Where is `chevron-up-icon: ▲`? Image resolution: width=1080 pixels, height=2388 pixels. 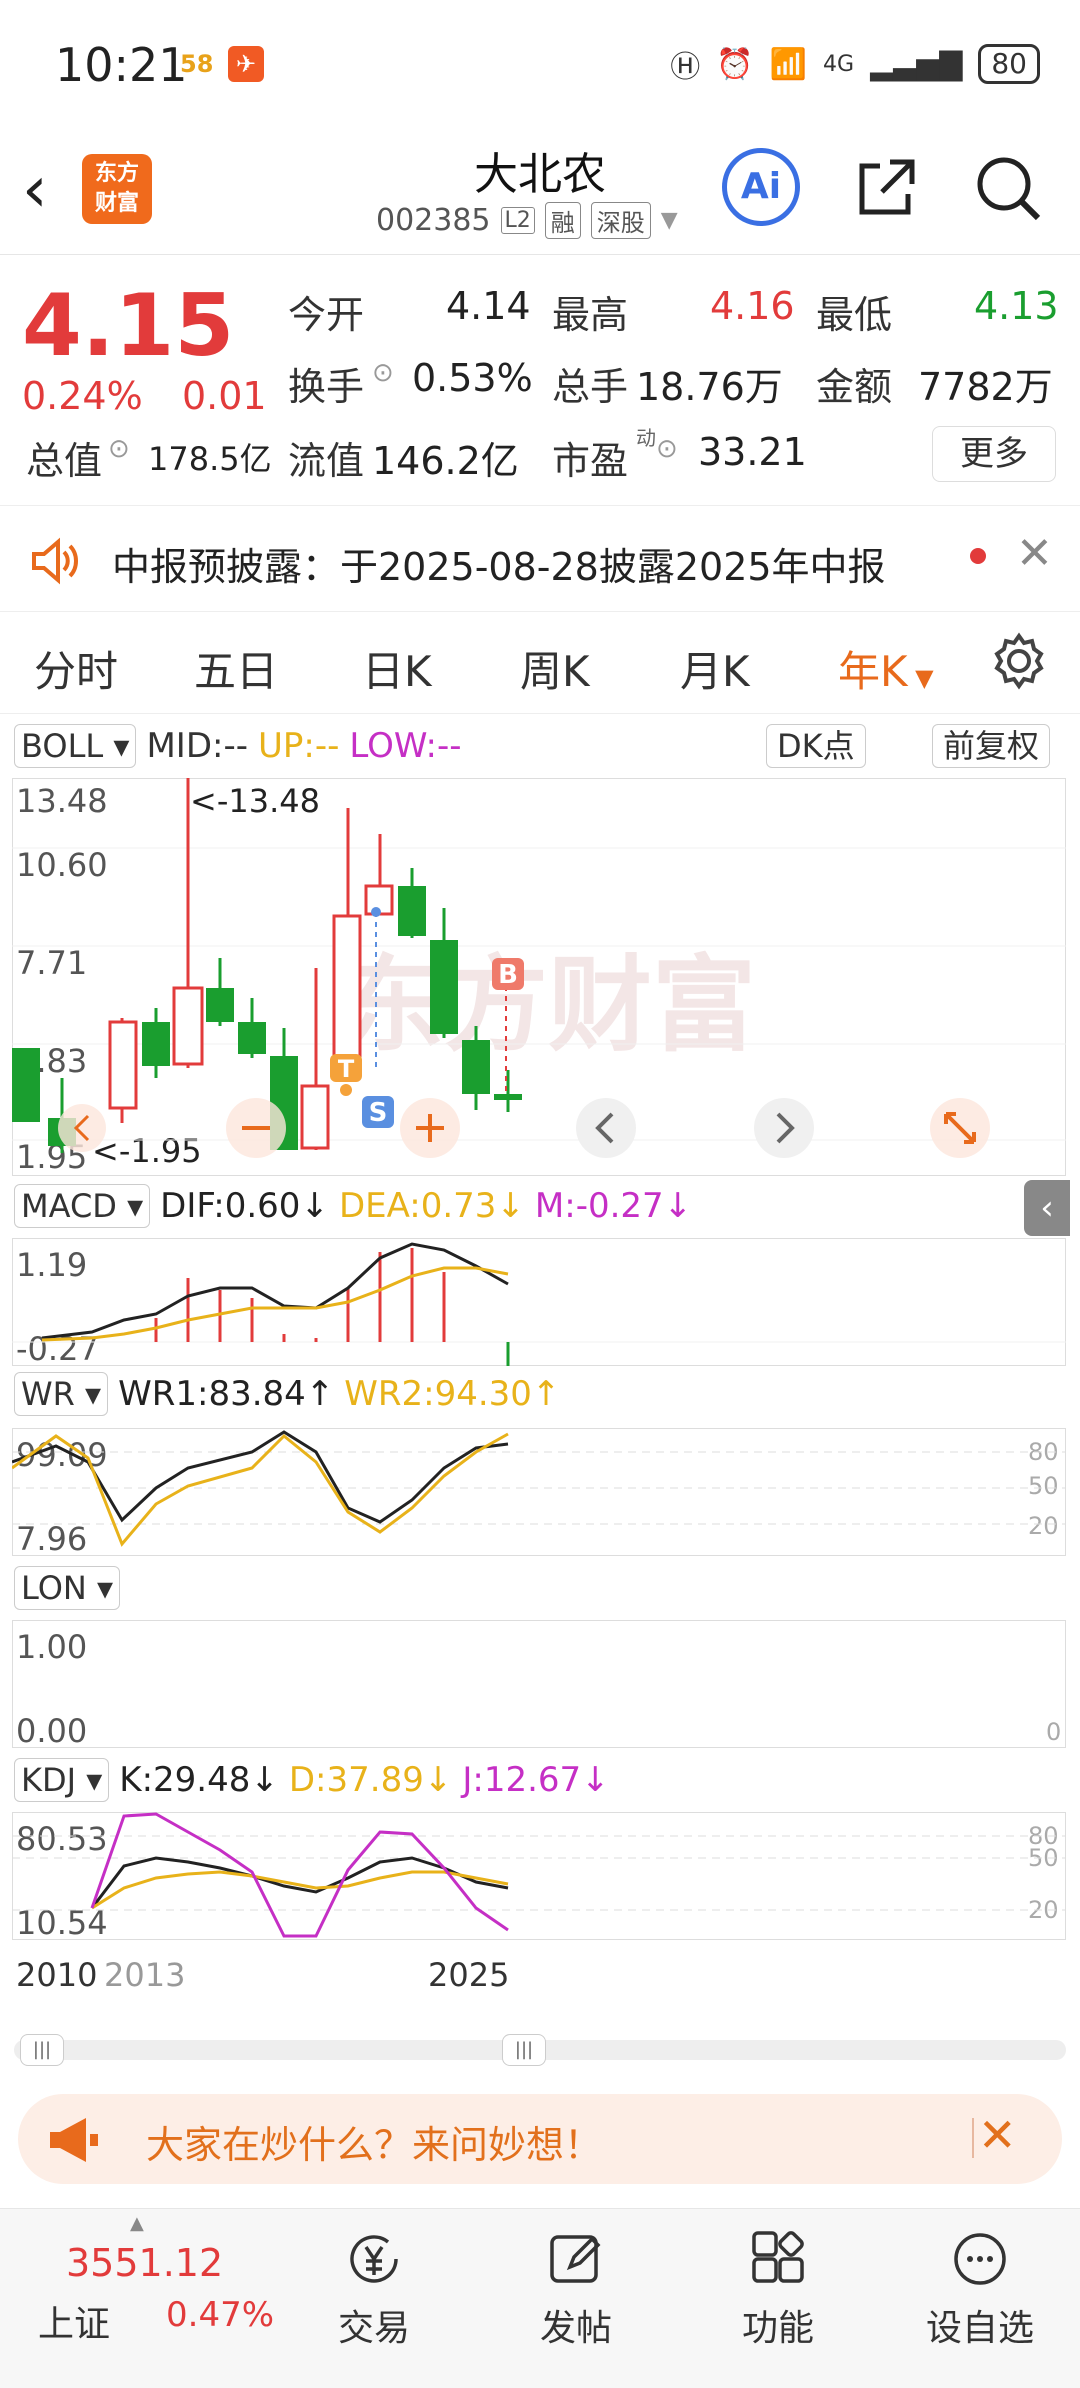 chevron-up-icon: ▲ is located at coordinates (137, 2223).